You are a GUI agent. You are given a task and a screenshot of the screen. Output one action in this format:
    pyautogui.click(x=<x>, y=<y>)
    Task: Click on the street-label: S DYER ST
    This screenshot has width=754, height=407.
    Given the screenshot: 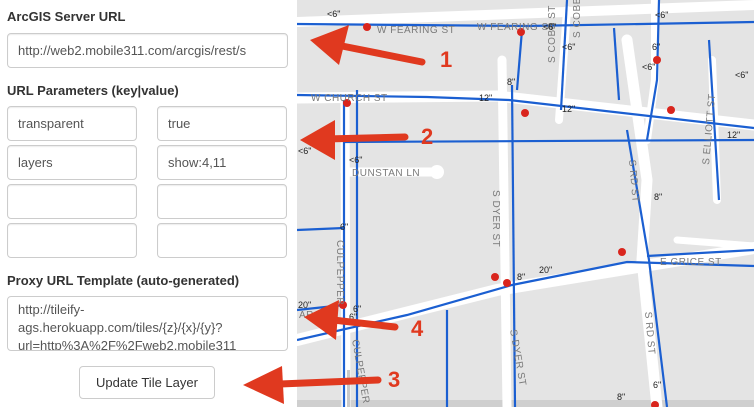 What is the action you would take?
    pyautogui.click(x=495, y=218)
    